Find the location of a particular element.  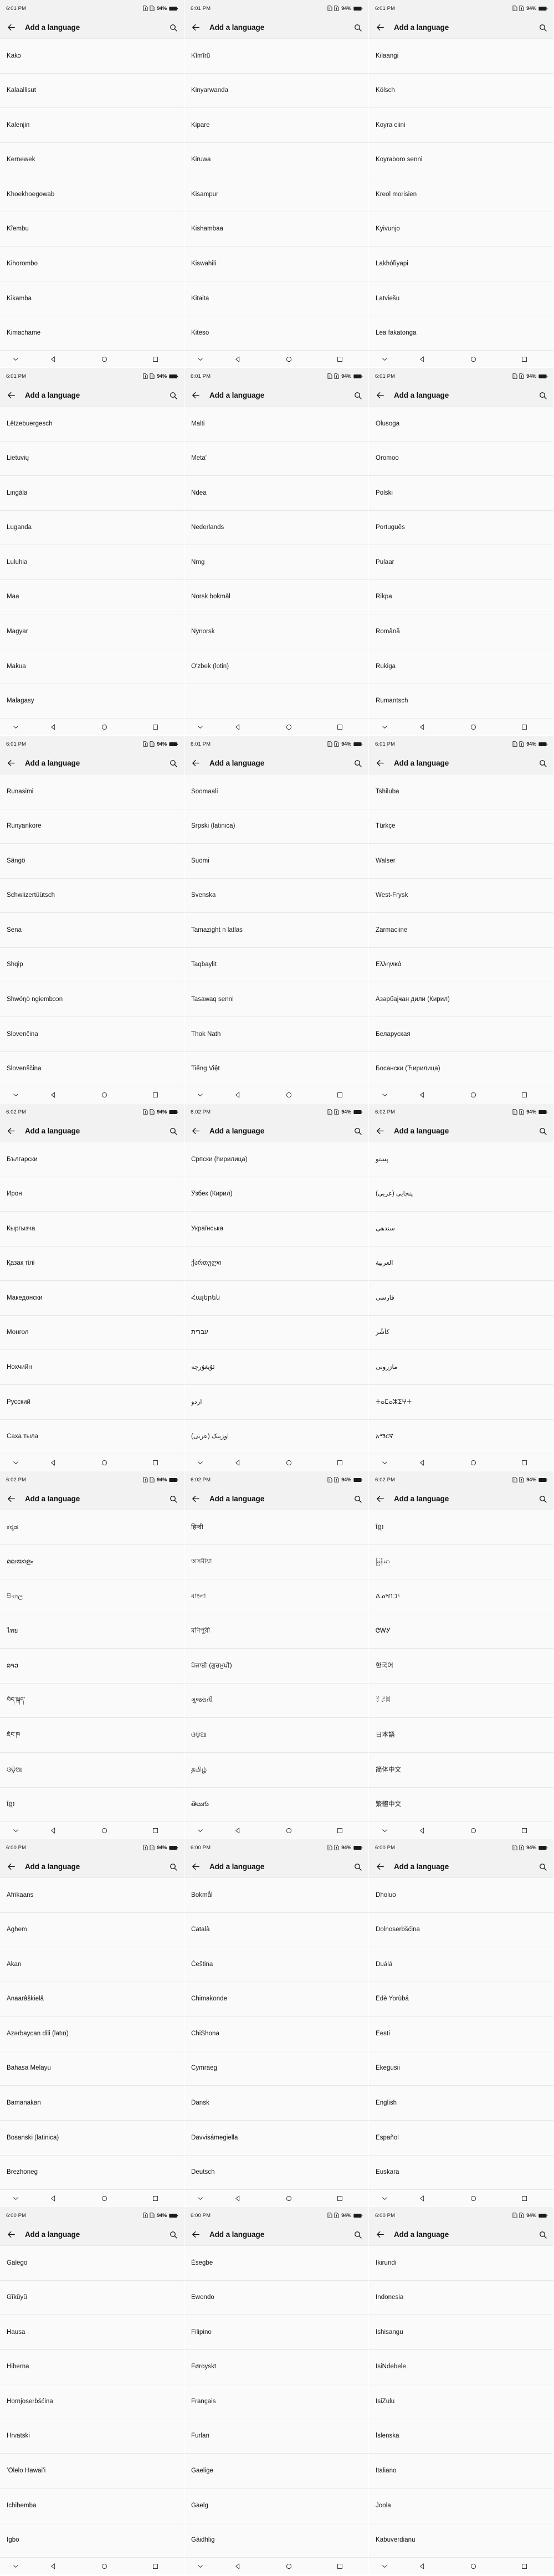

language-list-item: हिन्दी is located at coordinates (276, 1527).